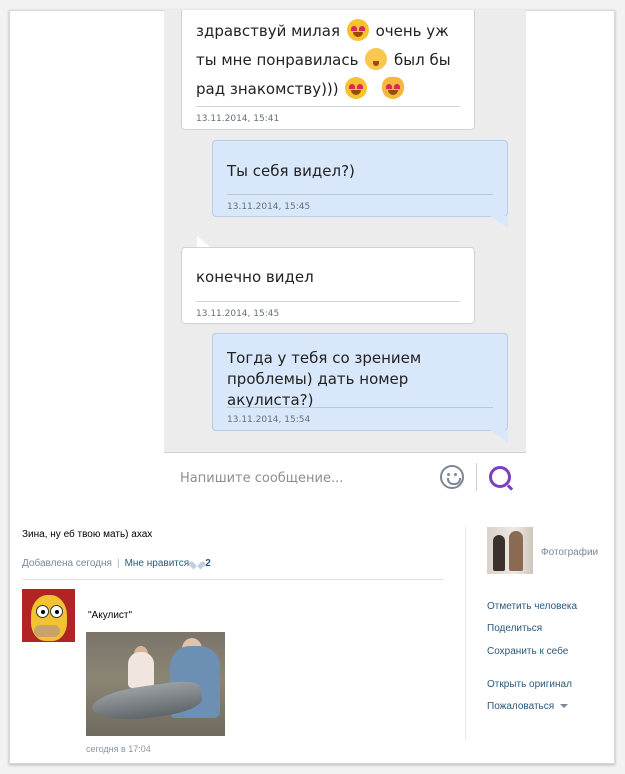 Image resolution: width=625 pixels, height=774 pixels. I want to click on divider, so click(233, 579).